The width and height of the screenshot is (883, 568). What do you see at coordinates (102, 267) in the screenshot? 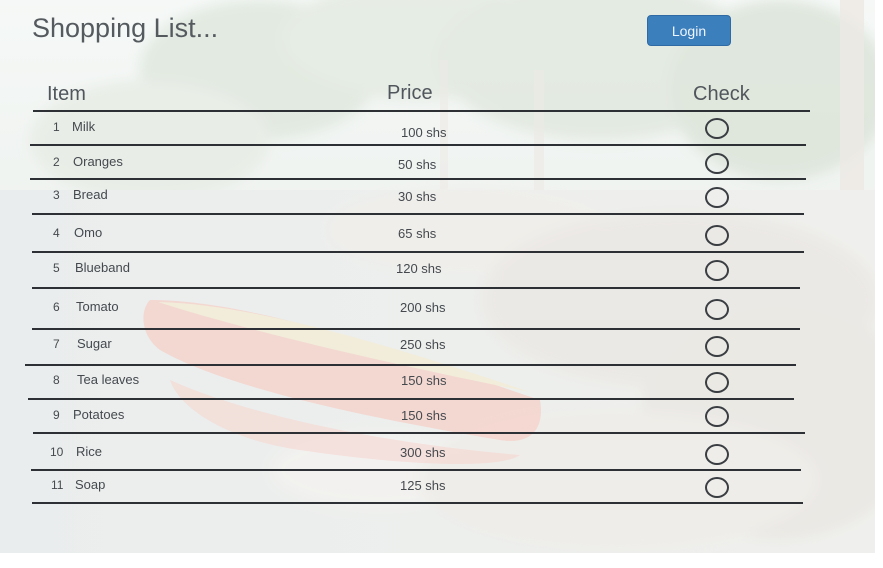
I see `item-name: Blueband` at bounding box center [102, 267].